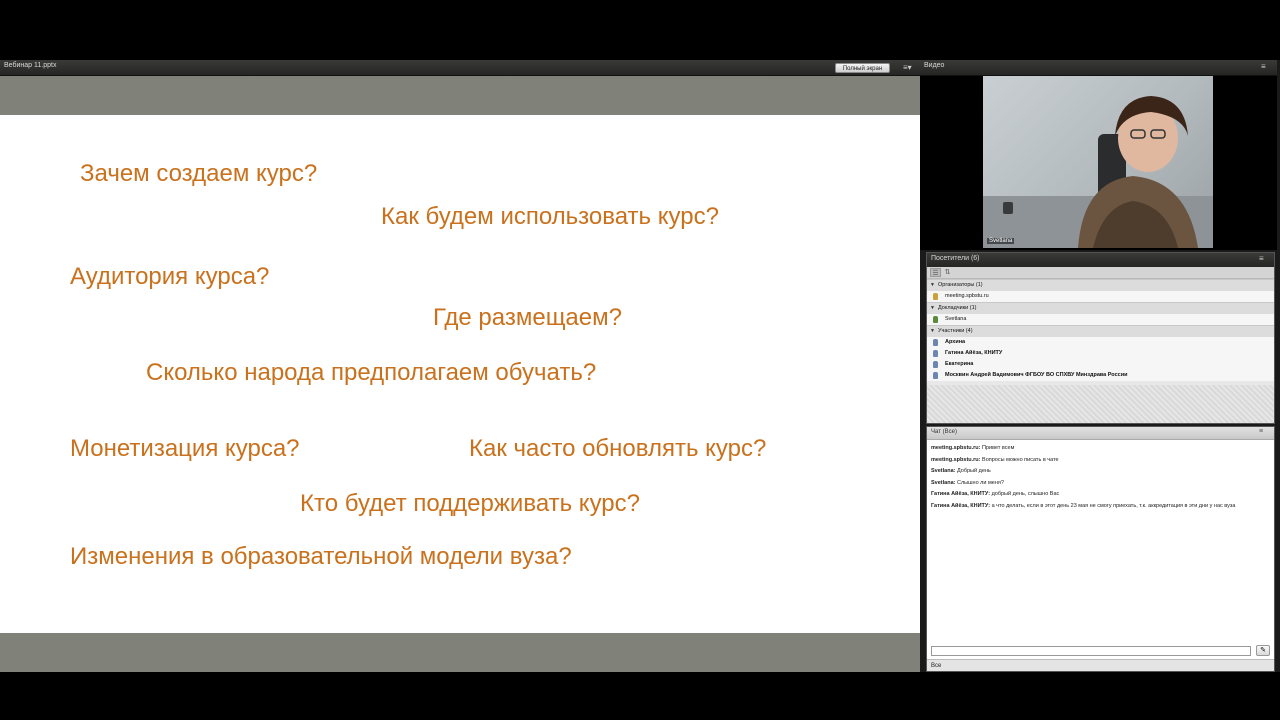  What do you see at coordinates (1098, 68) in the screenshot?
I see `video-titlebar: Видео ≡` at bounding box center [1098, 68].